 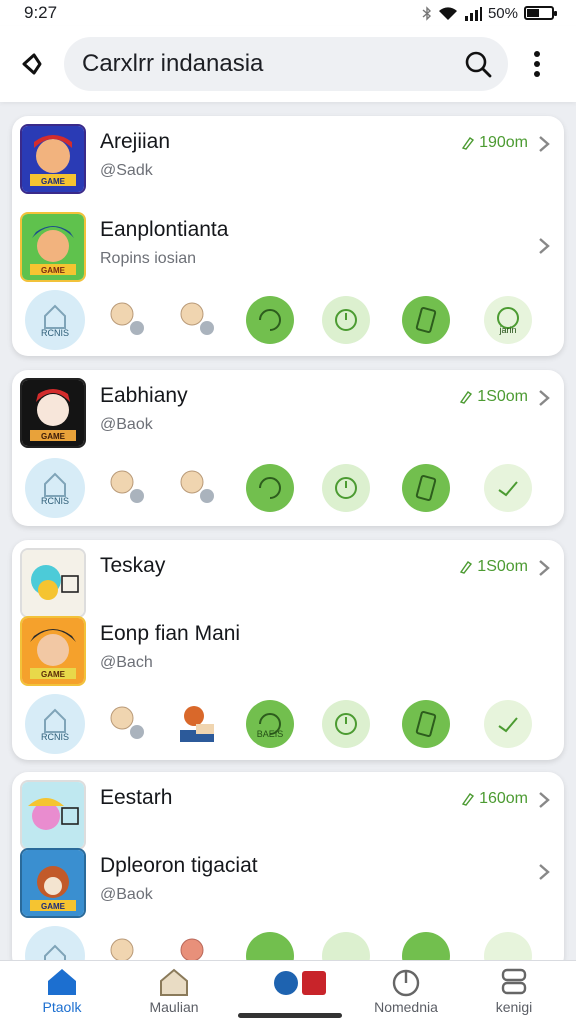 What do you see at coordinates (148, 258) in the screenshot?
I see `app-developer: Ropins iosian` at bounding box center [148, 258].